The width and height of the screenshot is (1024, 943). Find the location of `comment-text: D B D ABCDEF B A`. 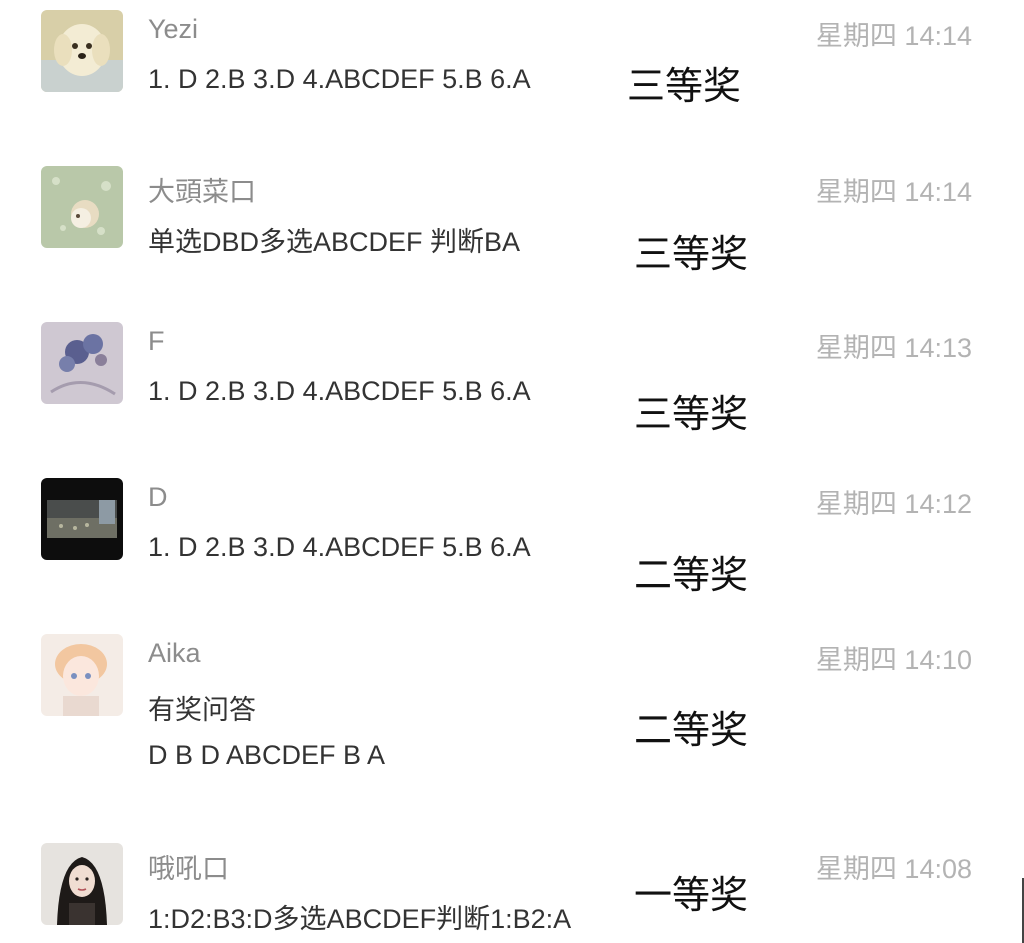

comment-text: D B D ABCDEF B A is located at coordinates (267, 755).